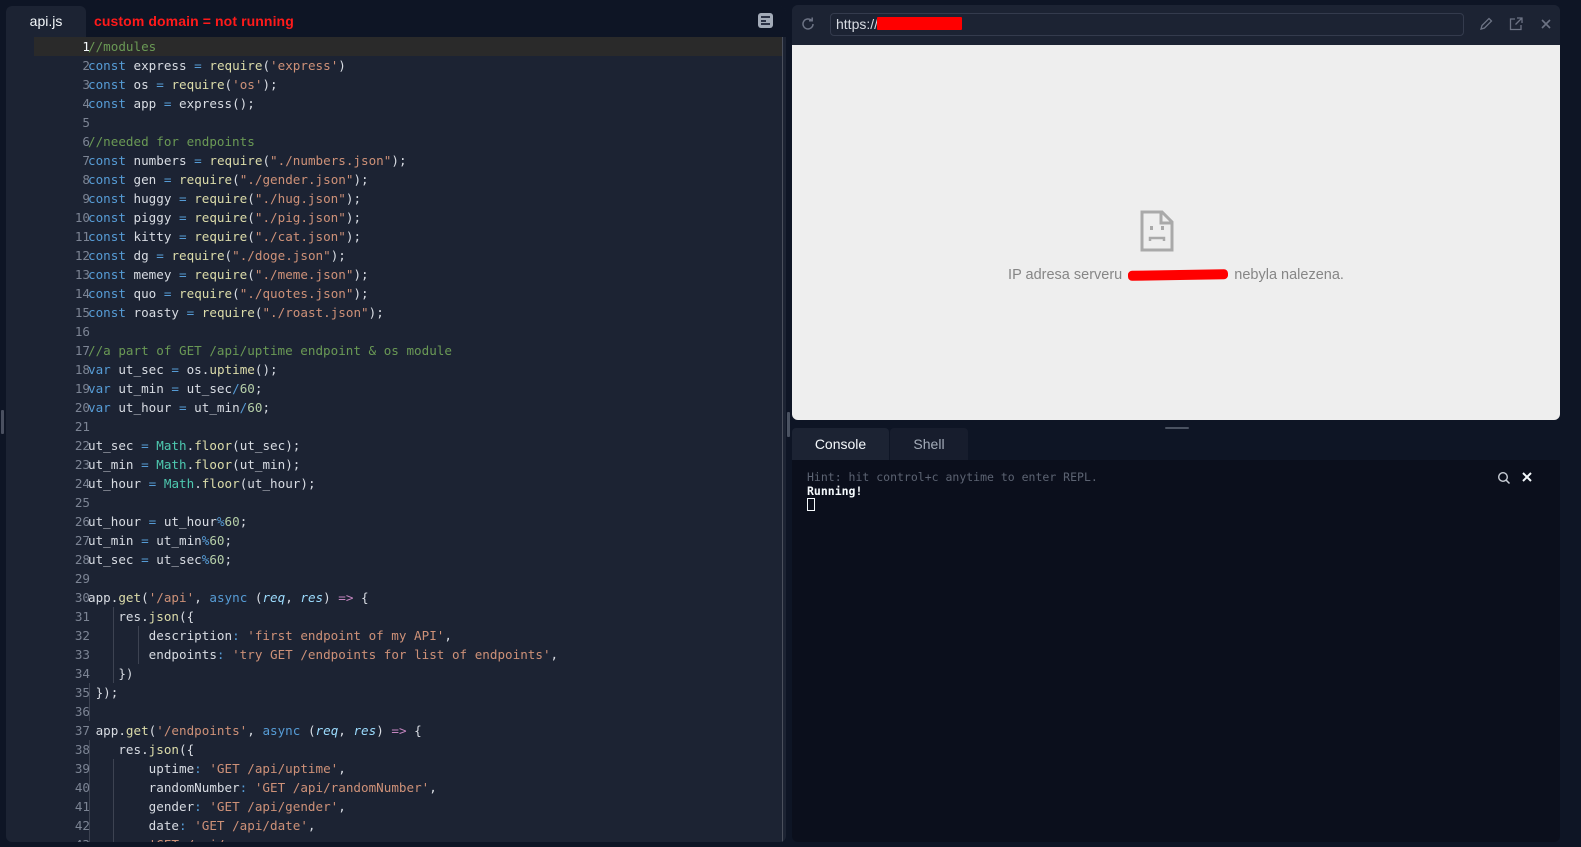  What do you see at coordinates (808, 24) in the screenshot?
I see `reload-button` at bounding box center [808, 24].